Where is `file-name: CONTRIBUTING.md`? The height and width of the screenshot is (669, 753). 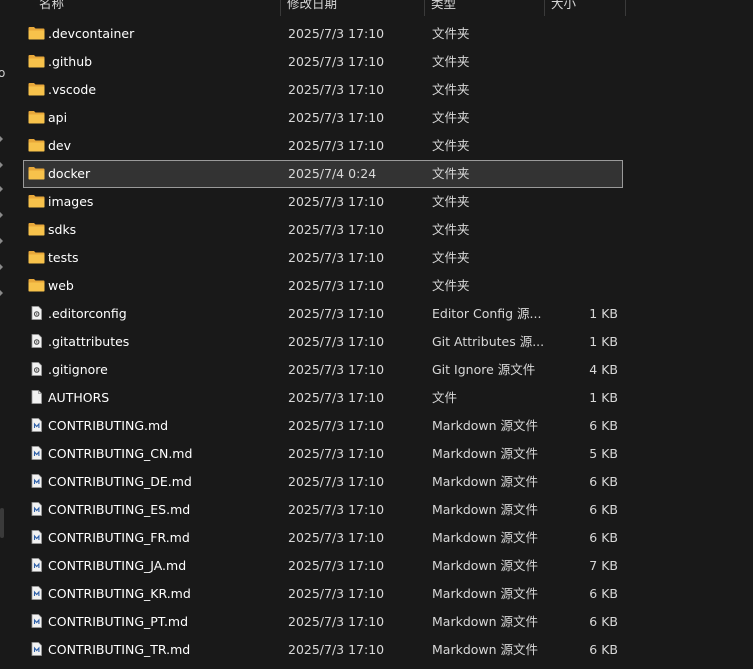
file-name: CONTRIBUTING.md is located at coordinates (108, 425).